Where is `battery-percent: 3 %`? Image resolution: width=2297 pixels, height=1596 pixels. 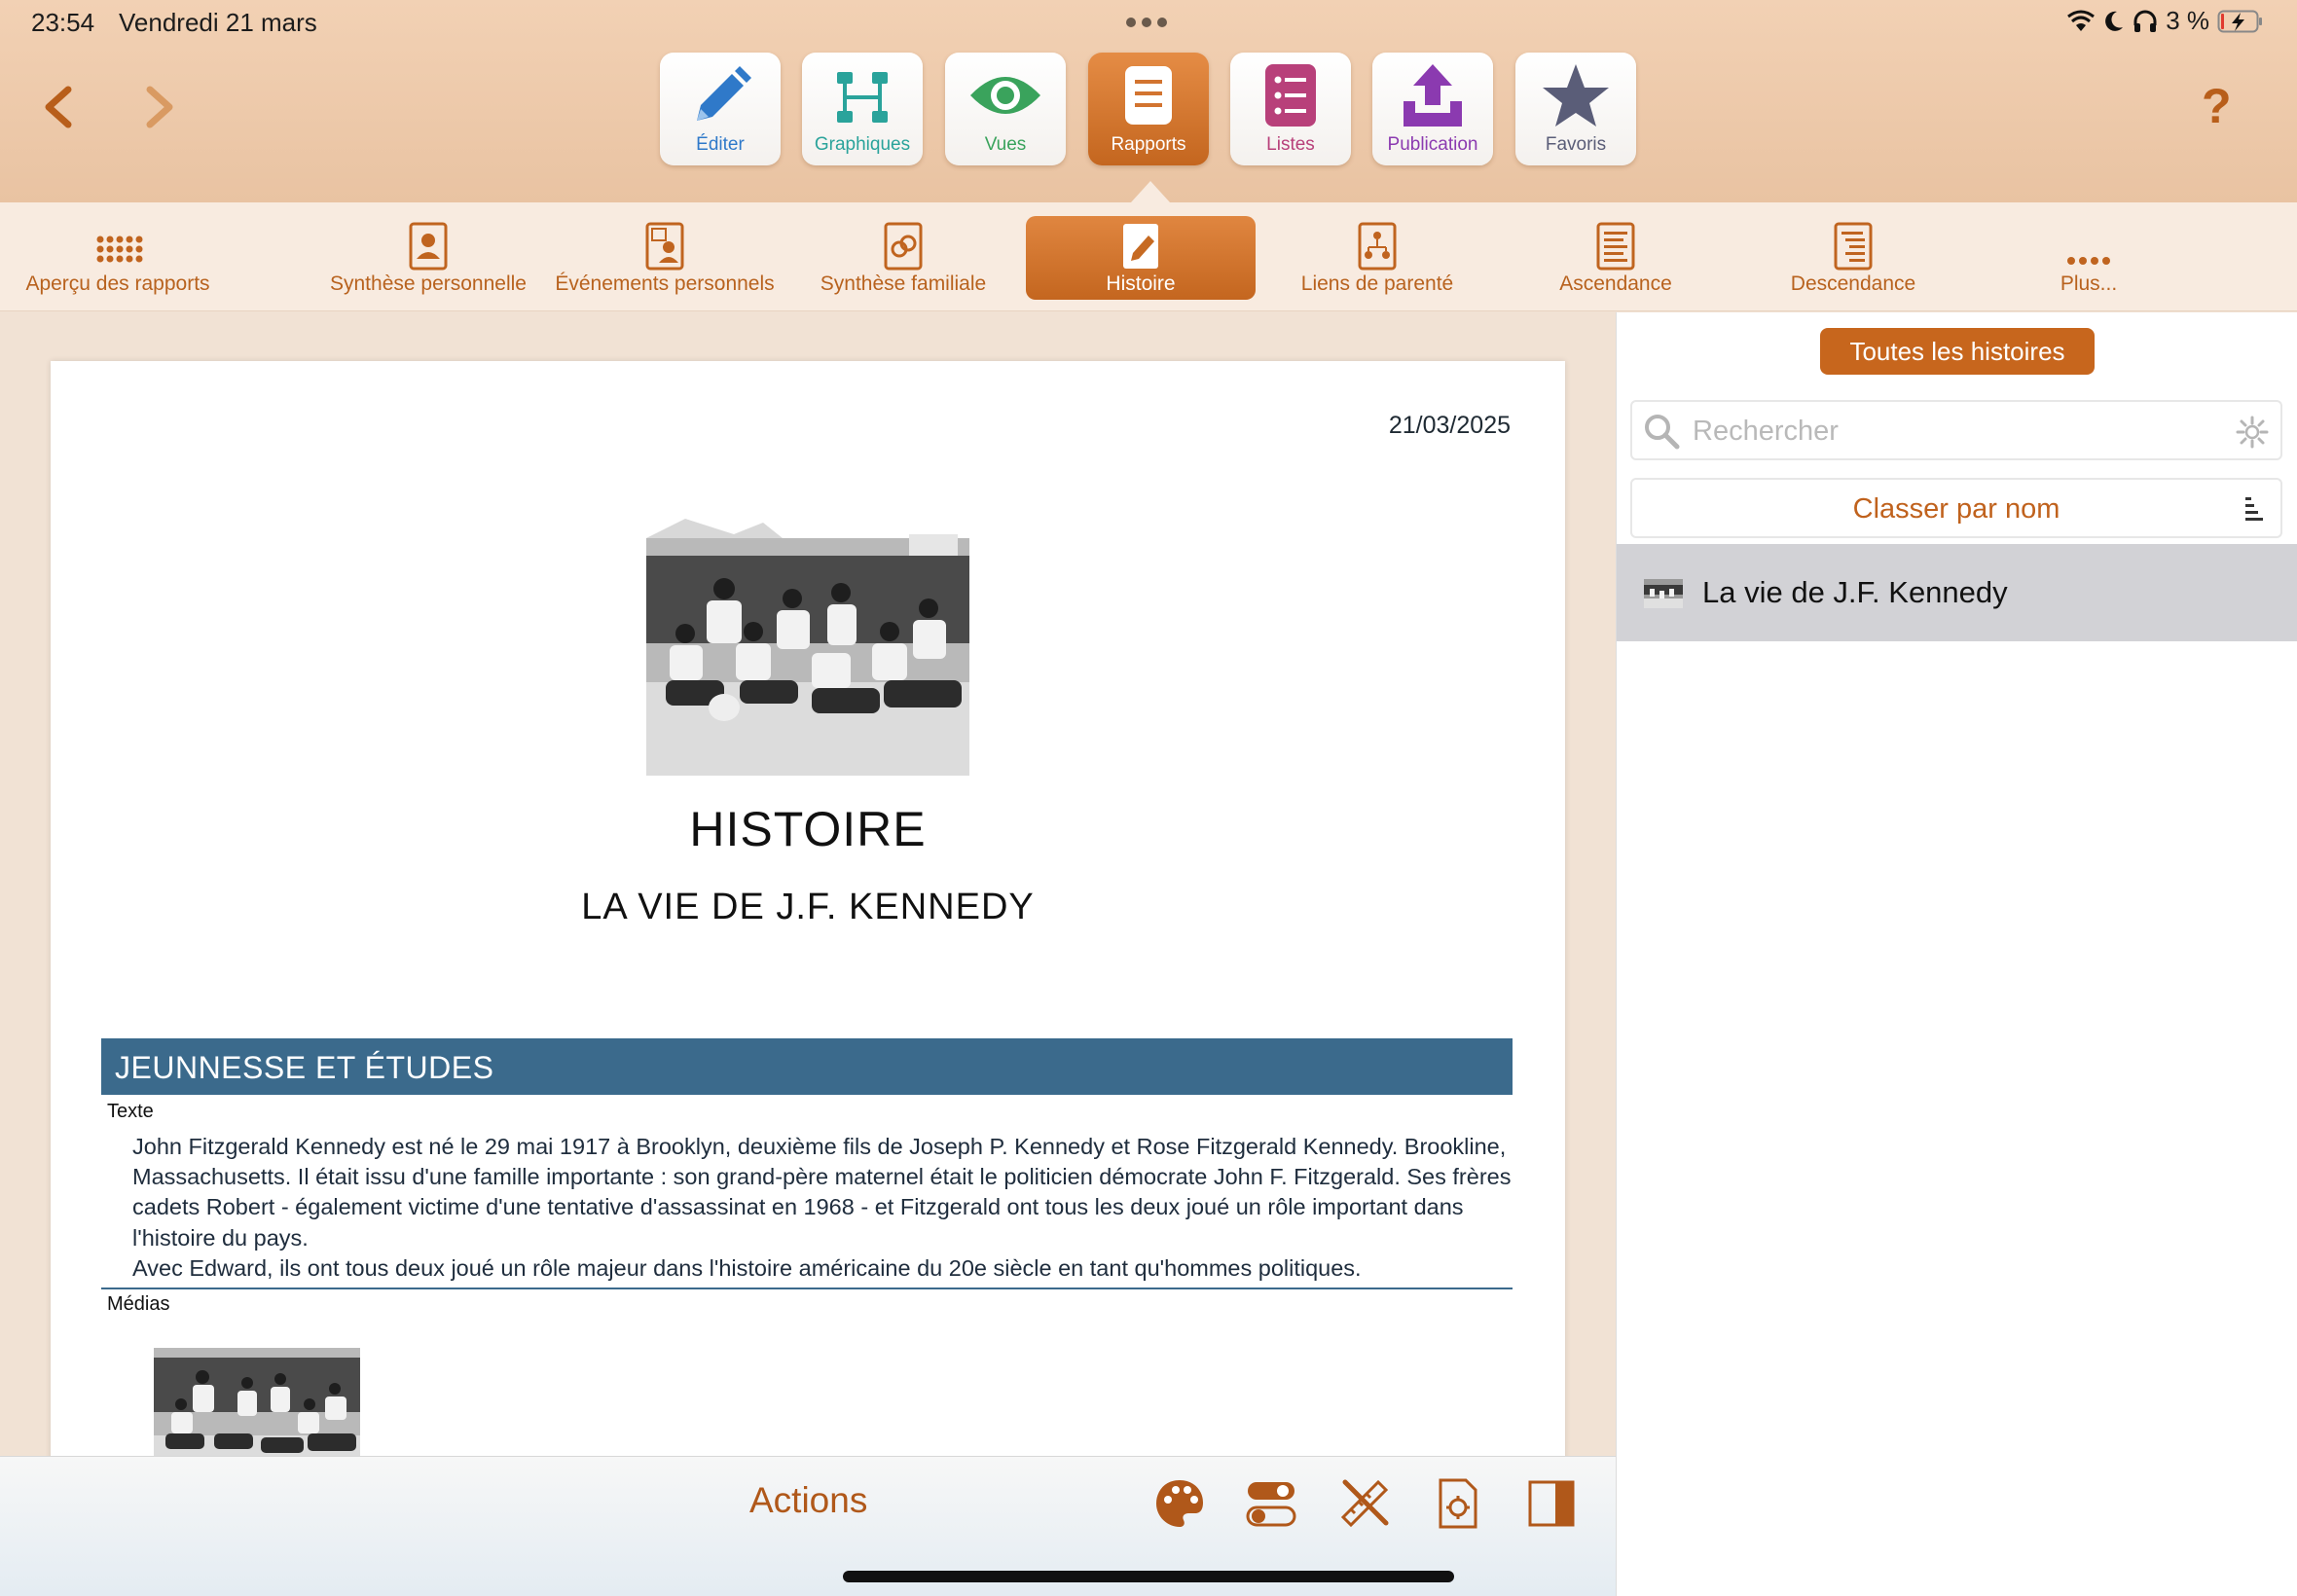 battery-percent: 3 % is located at coordinates (2187, 20).